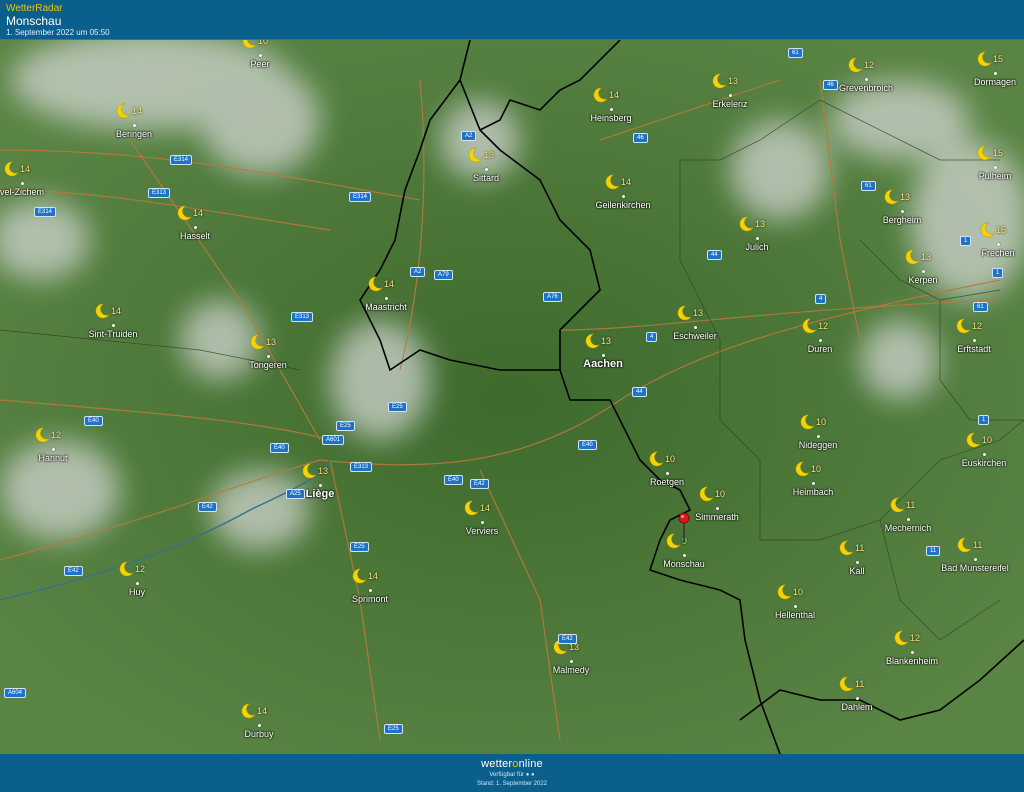  What do you see at coordinates (813, 492) in the screenshot?
I see `city-label: Heimbach` at bounding box center [813, 492].